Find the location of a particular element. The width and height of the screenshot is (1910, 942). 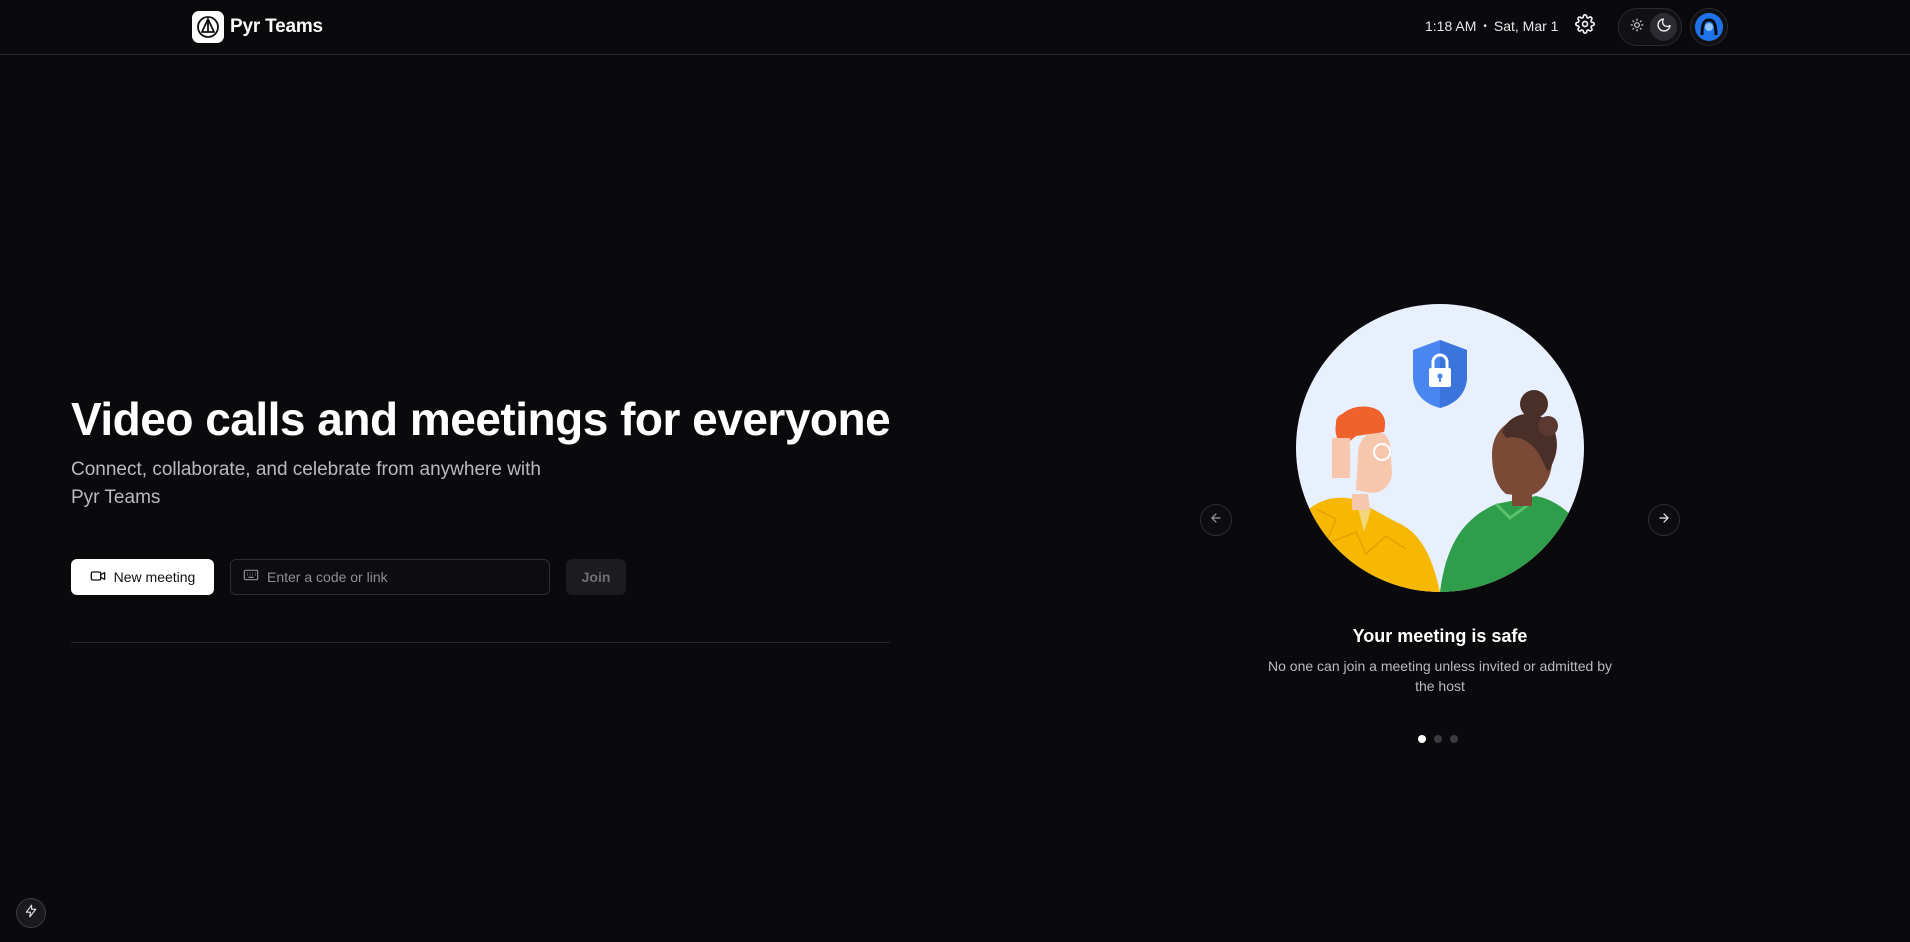

meeting-code-field is located at coordinates (390, 577).